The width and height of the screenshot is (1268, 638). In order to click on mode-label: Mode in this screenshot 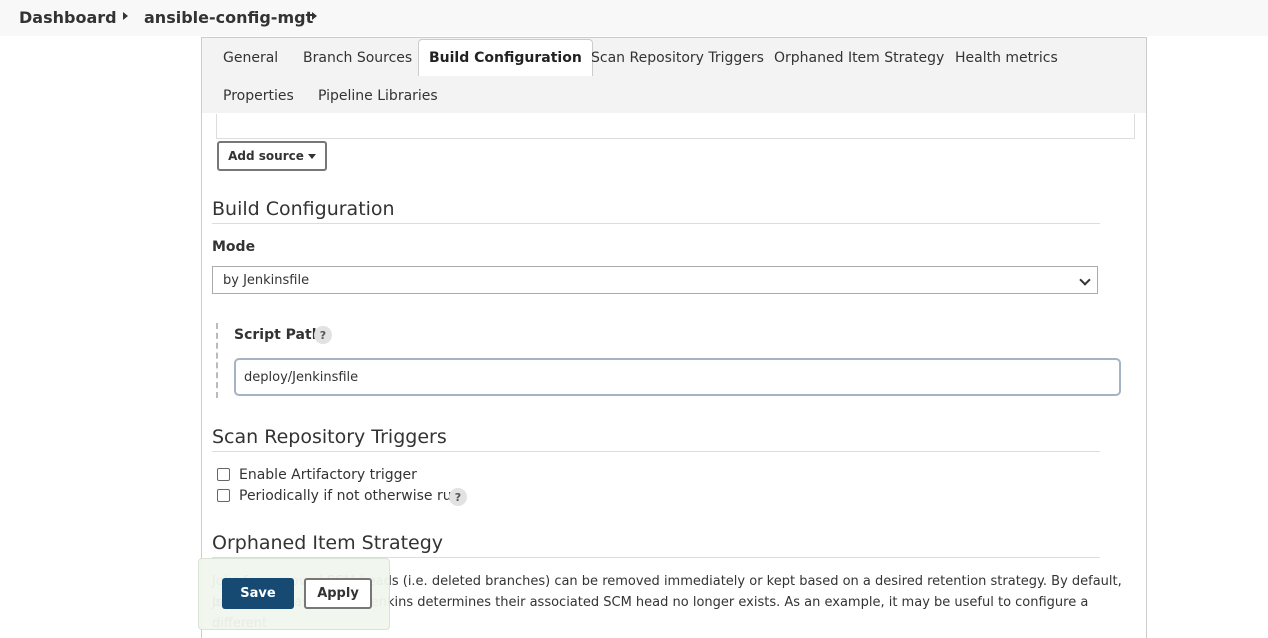, I will do `click(234, 247)`.